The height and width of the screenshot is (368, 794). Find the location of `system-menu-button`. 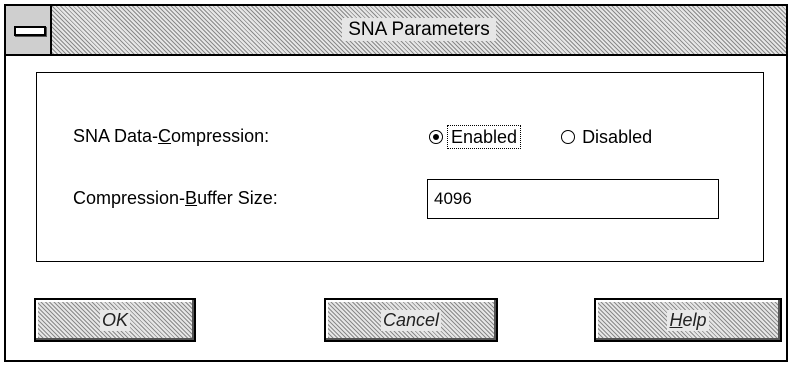

system-menu-button is located at coordinates (29, 30).